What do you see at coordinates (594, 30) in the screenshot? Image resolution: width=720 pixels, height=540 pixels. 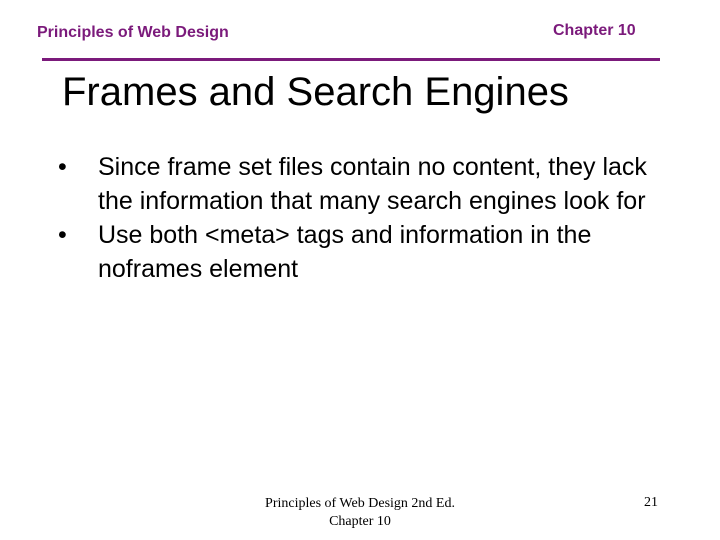 I see `header-chapter: Chapter 10` at bounding box center [594, 30].